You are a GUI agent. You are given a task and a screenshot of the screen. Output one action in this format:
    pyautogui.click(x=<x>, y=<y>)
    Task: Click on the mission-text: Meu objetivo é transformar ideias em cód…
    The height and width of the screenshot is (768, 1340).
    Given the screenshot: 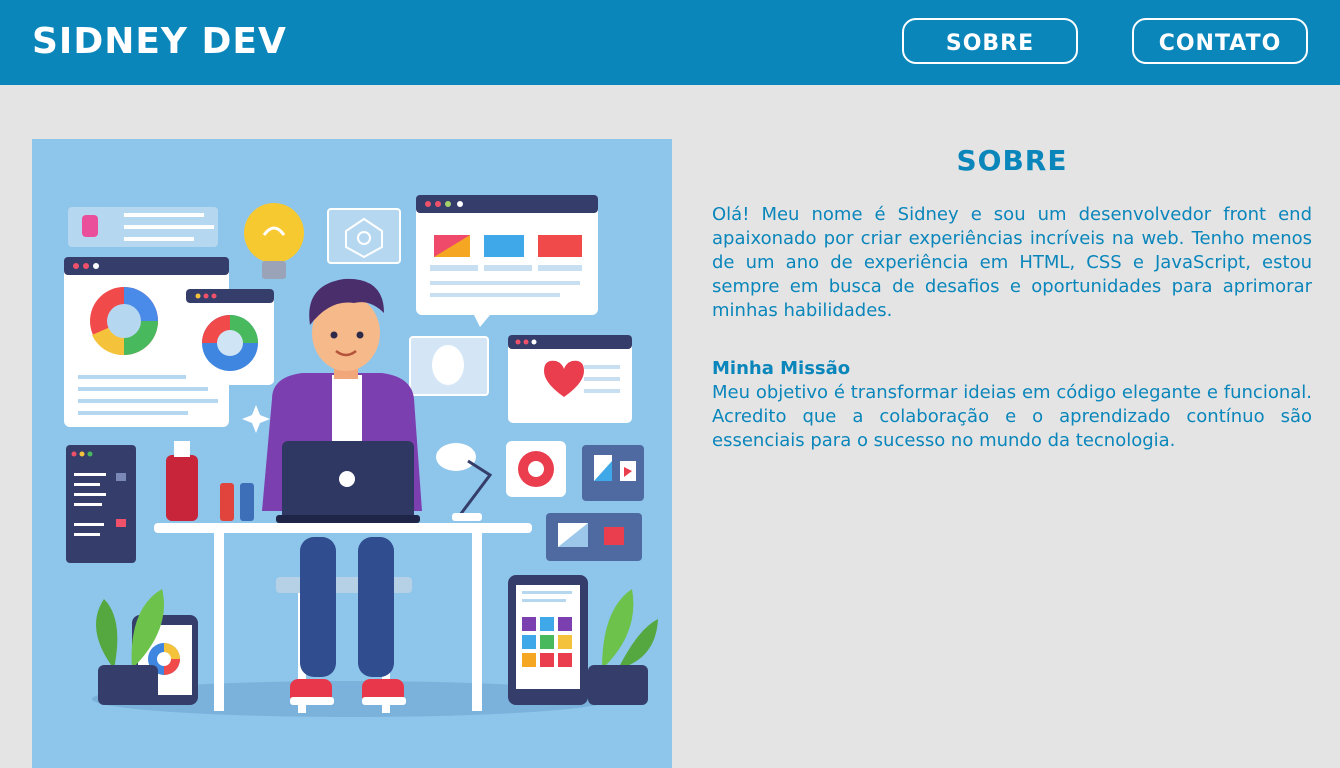 What is the action you would take?
    pyautogui.click(x=1012, y=416)
    